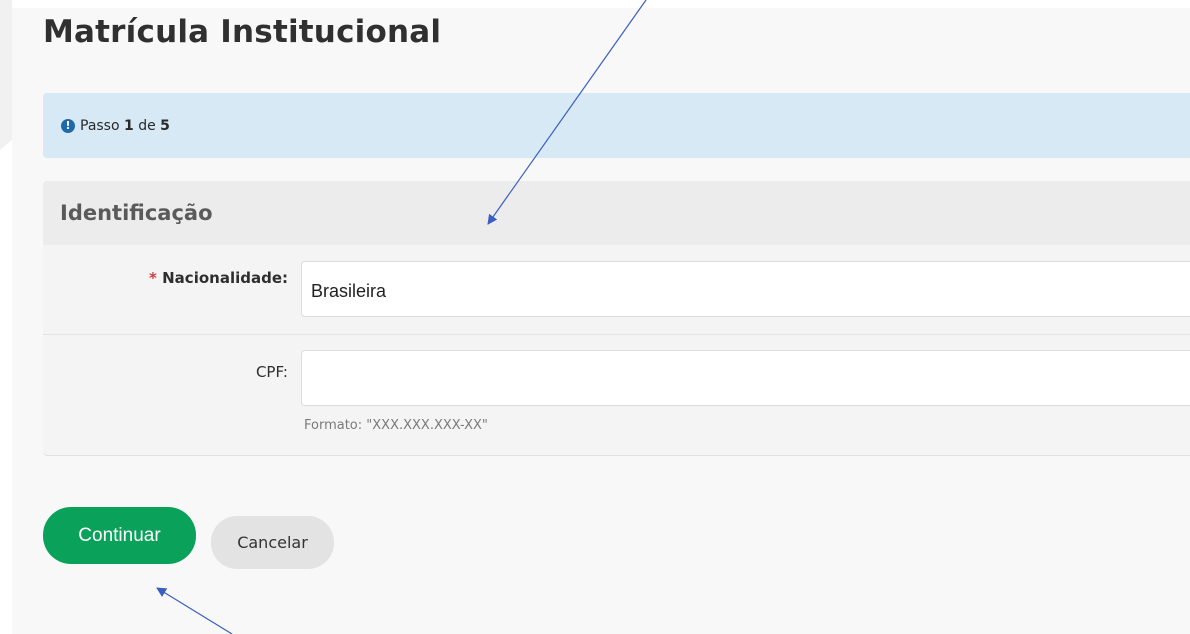 The image size is (1190, 634). What do you see at coordinates (349, 291) in the screenshot?
I see `nationality-value: Brasileira` at bounding box center [349, 291].